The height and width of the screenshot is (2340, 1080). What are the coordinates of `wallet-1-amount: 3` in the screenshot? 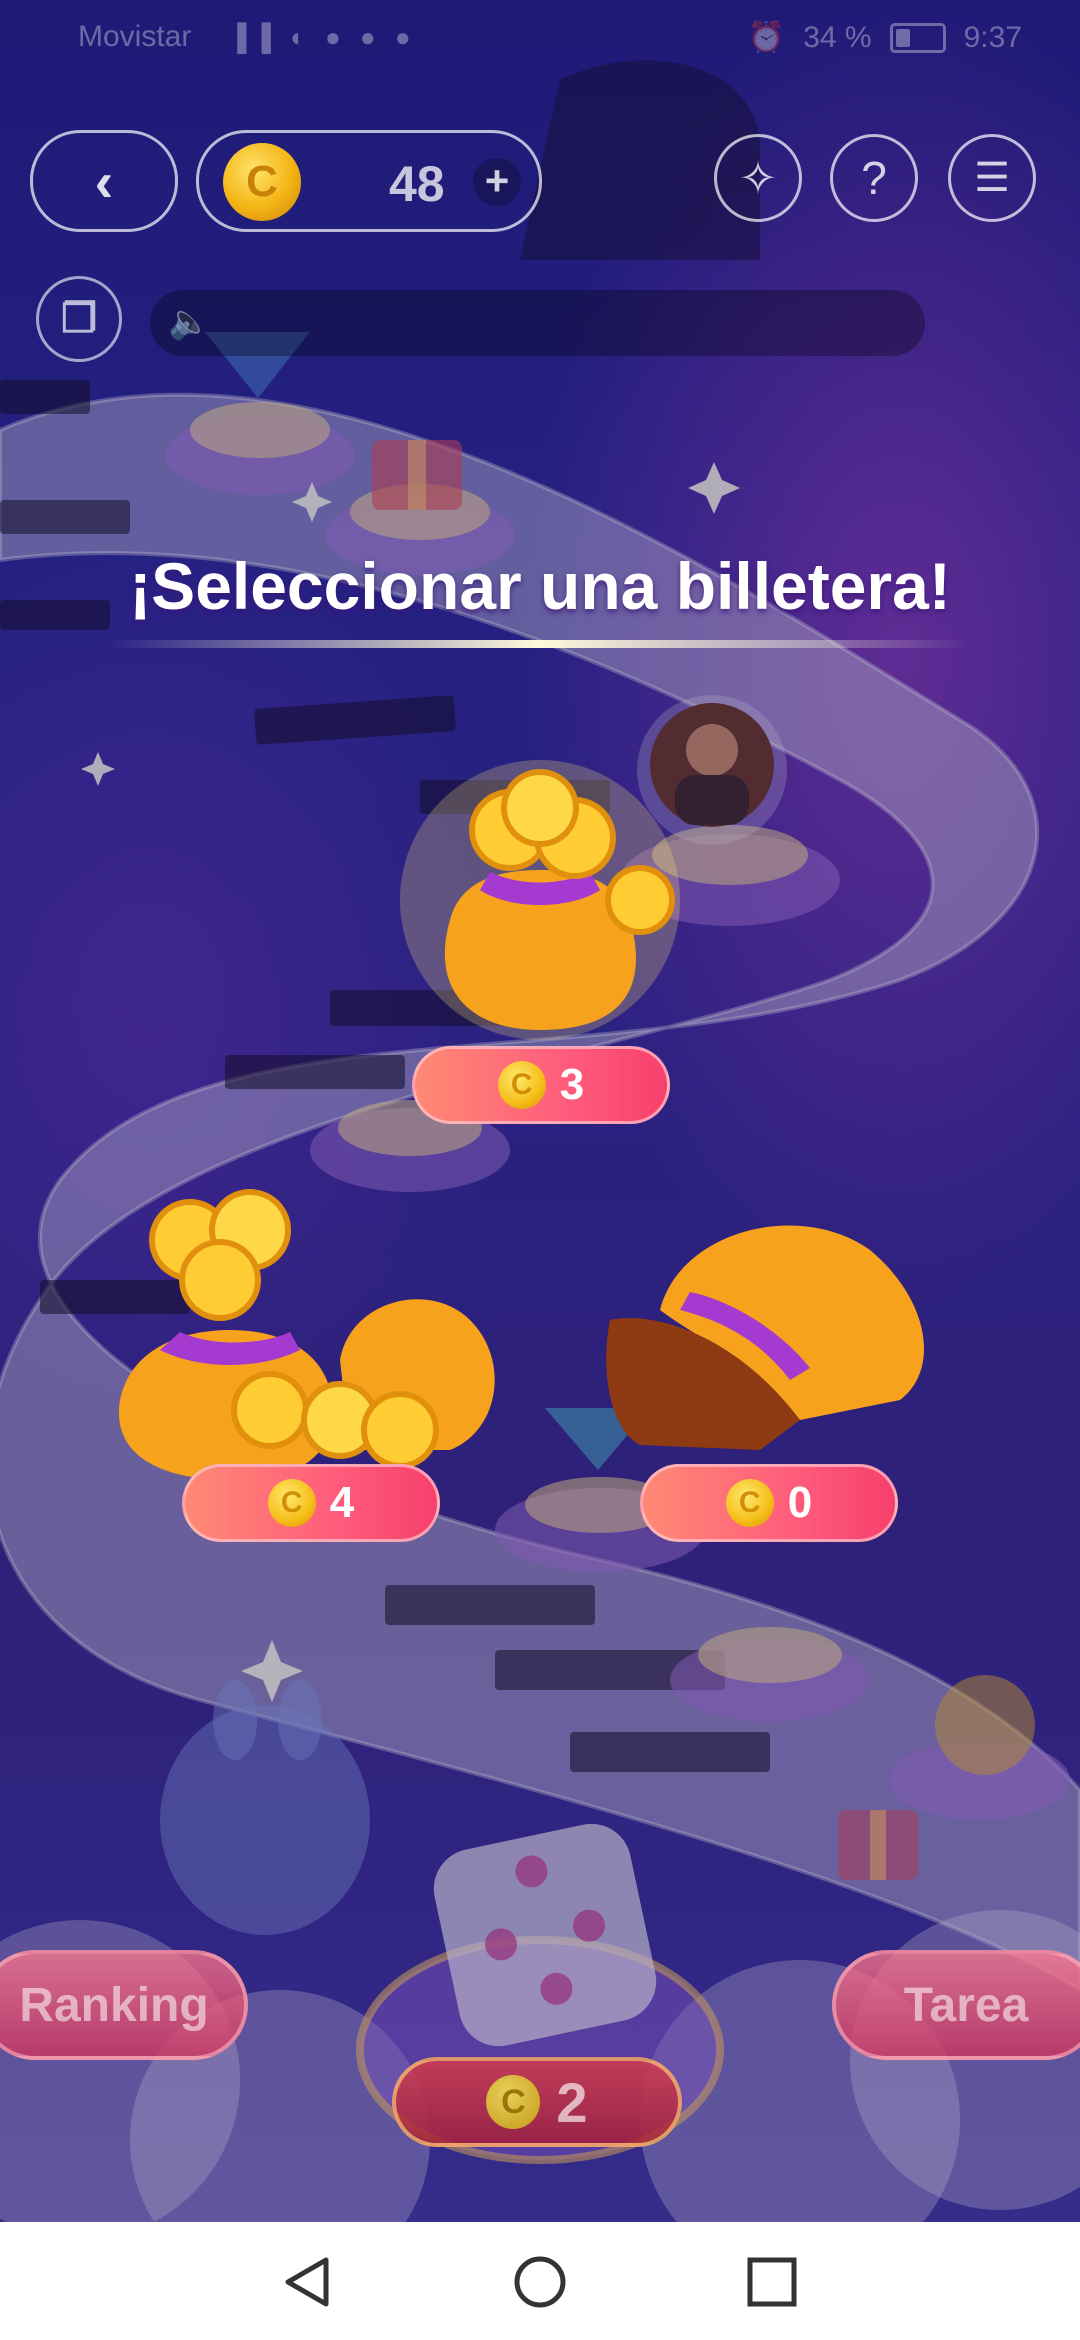 It's located at (572, 1084).